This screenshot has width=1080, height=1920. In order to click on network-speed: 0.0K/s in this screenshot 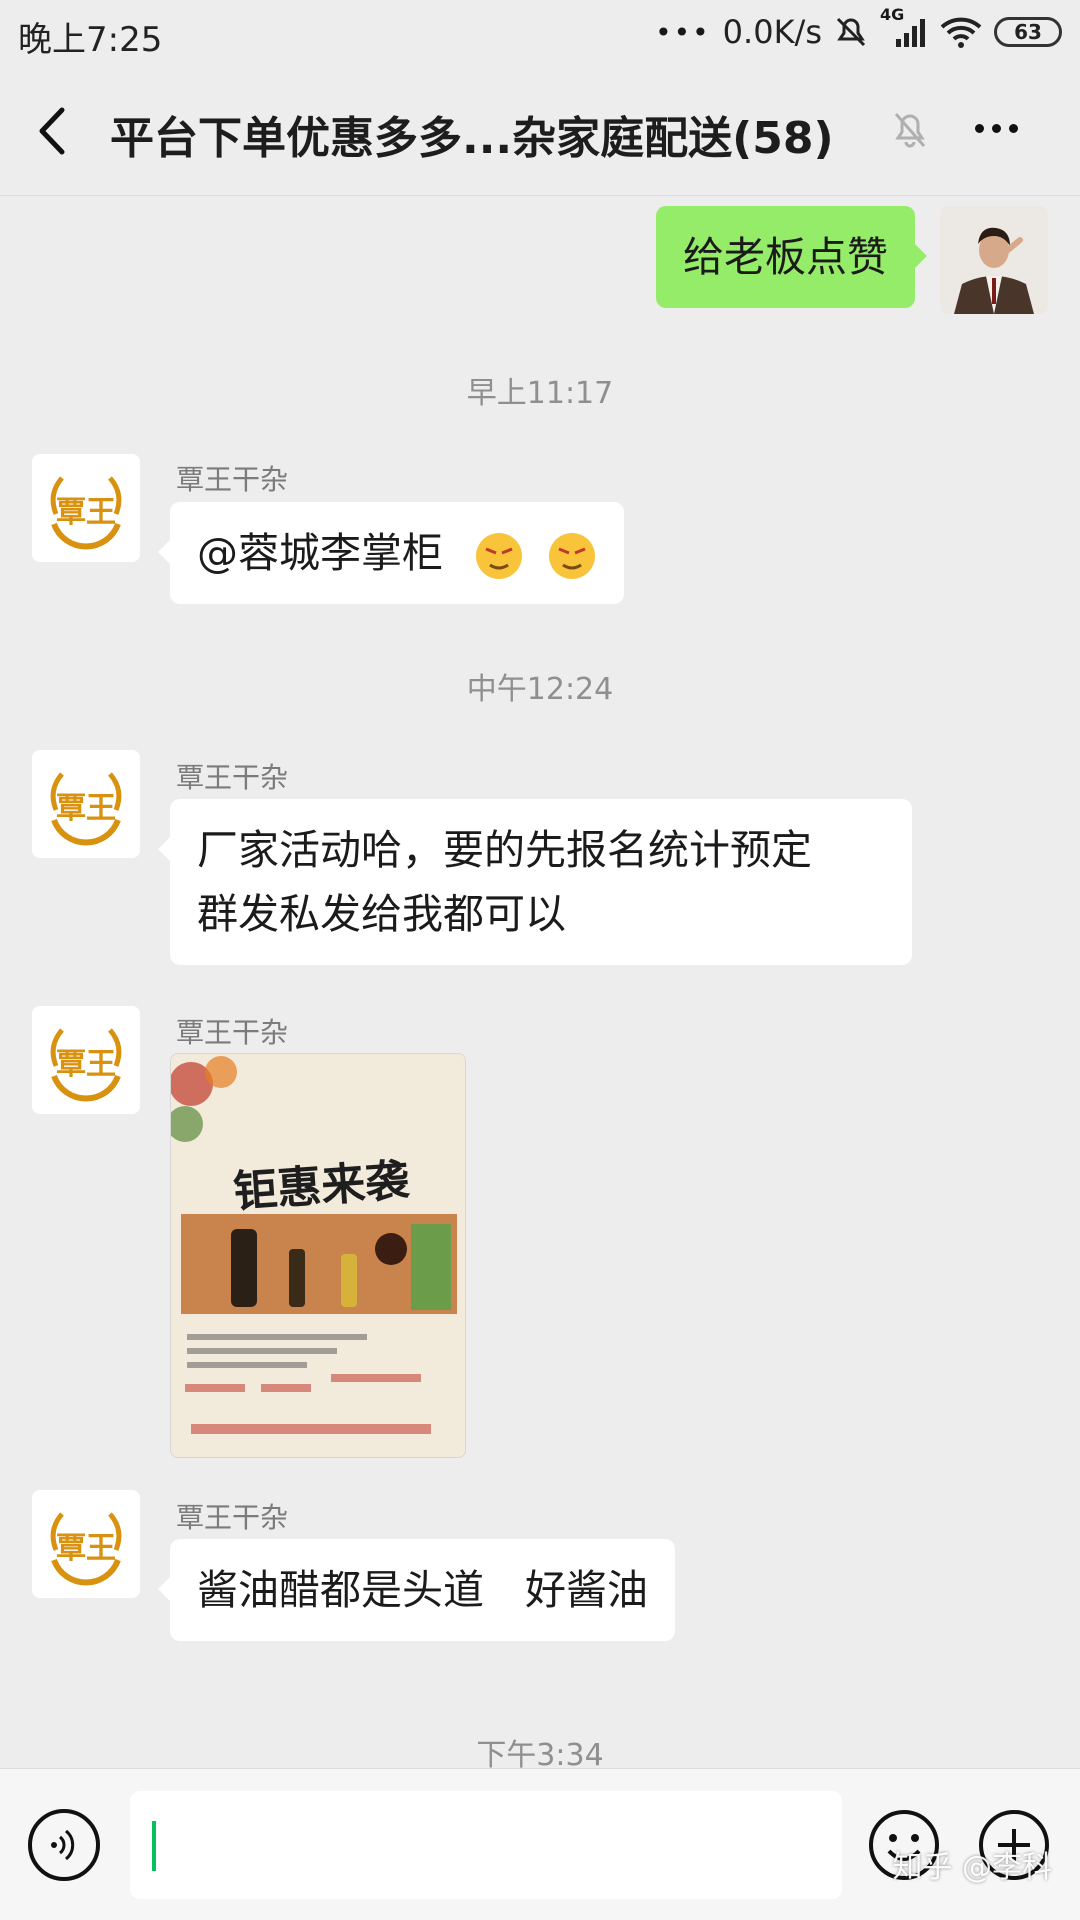, I will do `click(772, 32)`.